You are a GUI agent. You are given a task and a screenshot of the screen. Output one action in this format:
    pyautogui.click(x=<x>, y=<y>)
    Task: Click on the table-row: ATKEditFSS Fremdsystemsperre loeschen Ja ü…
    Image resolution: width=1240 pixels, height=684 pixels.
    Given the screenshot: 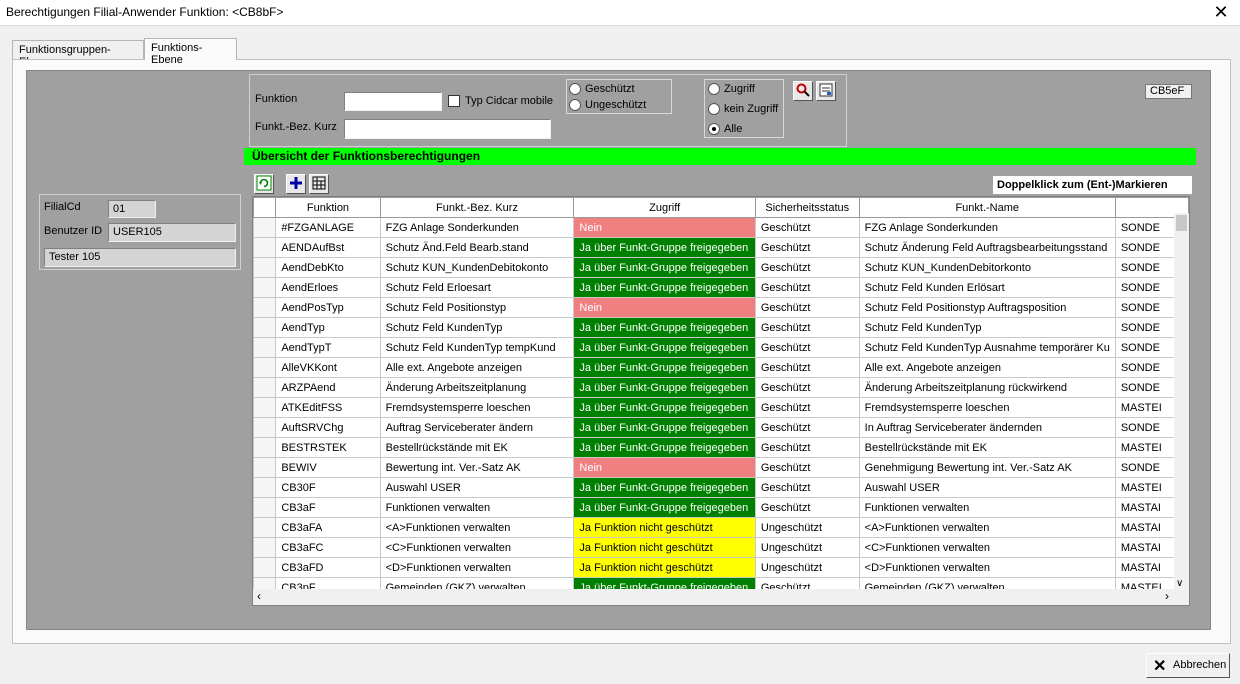 What is the action you would take?
    pyautogui.click(x=721, y=407)
    